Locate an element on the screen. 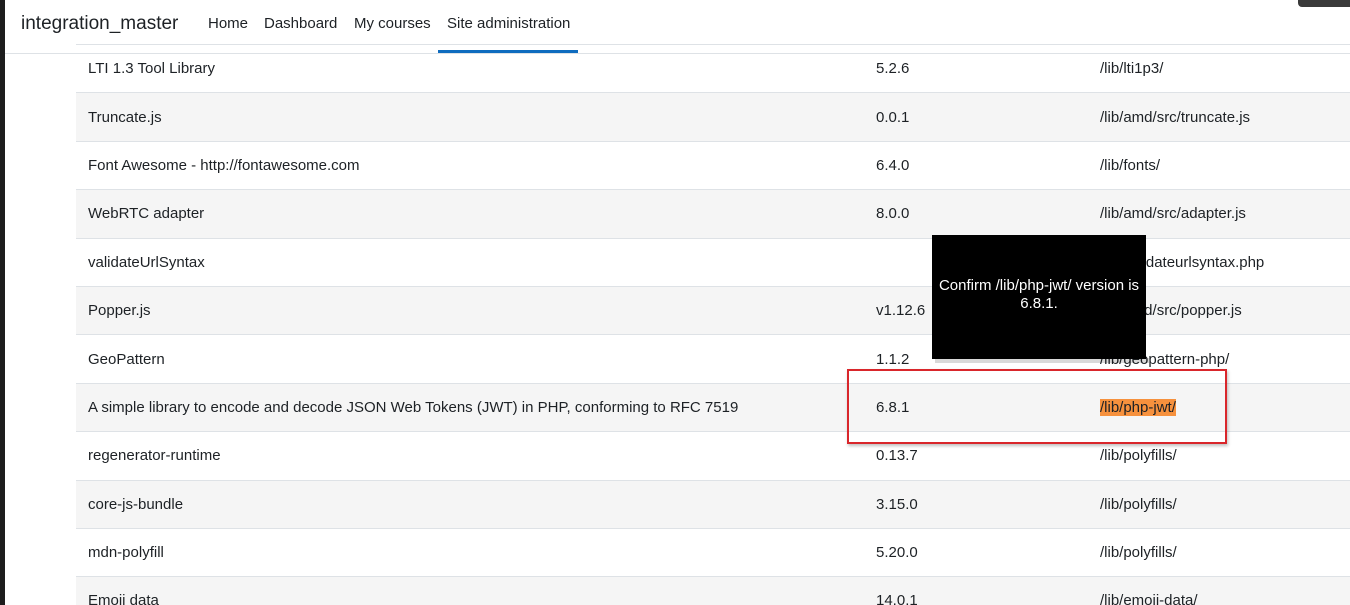 Image resolution: width=1350 pixels, height=605 pixels. library-name: mdn-polyfill is located at coordinates (470, 552).